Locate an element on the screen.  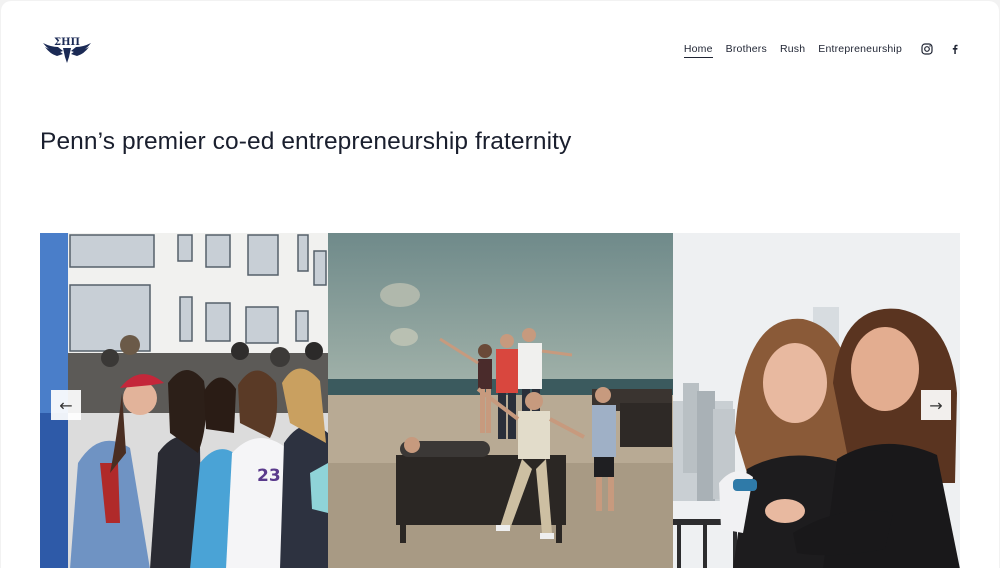
nav-rush: Rush is located at coordinates (792, 50).